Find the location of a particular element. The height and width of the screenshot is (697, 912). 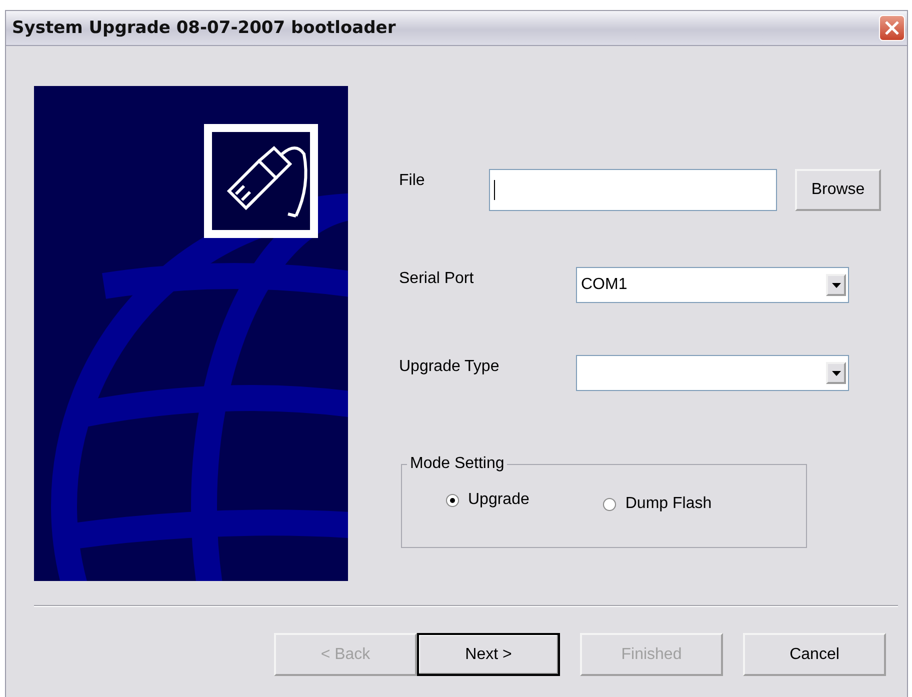

plug-icon is located at coordinates (261, 181).